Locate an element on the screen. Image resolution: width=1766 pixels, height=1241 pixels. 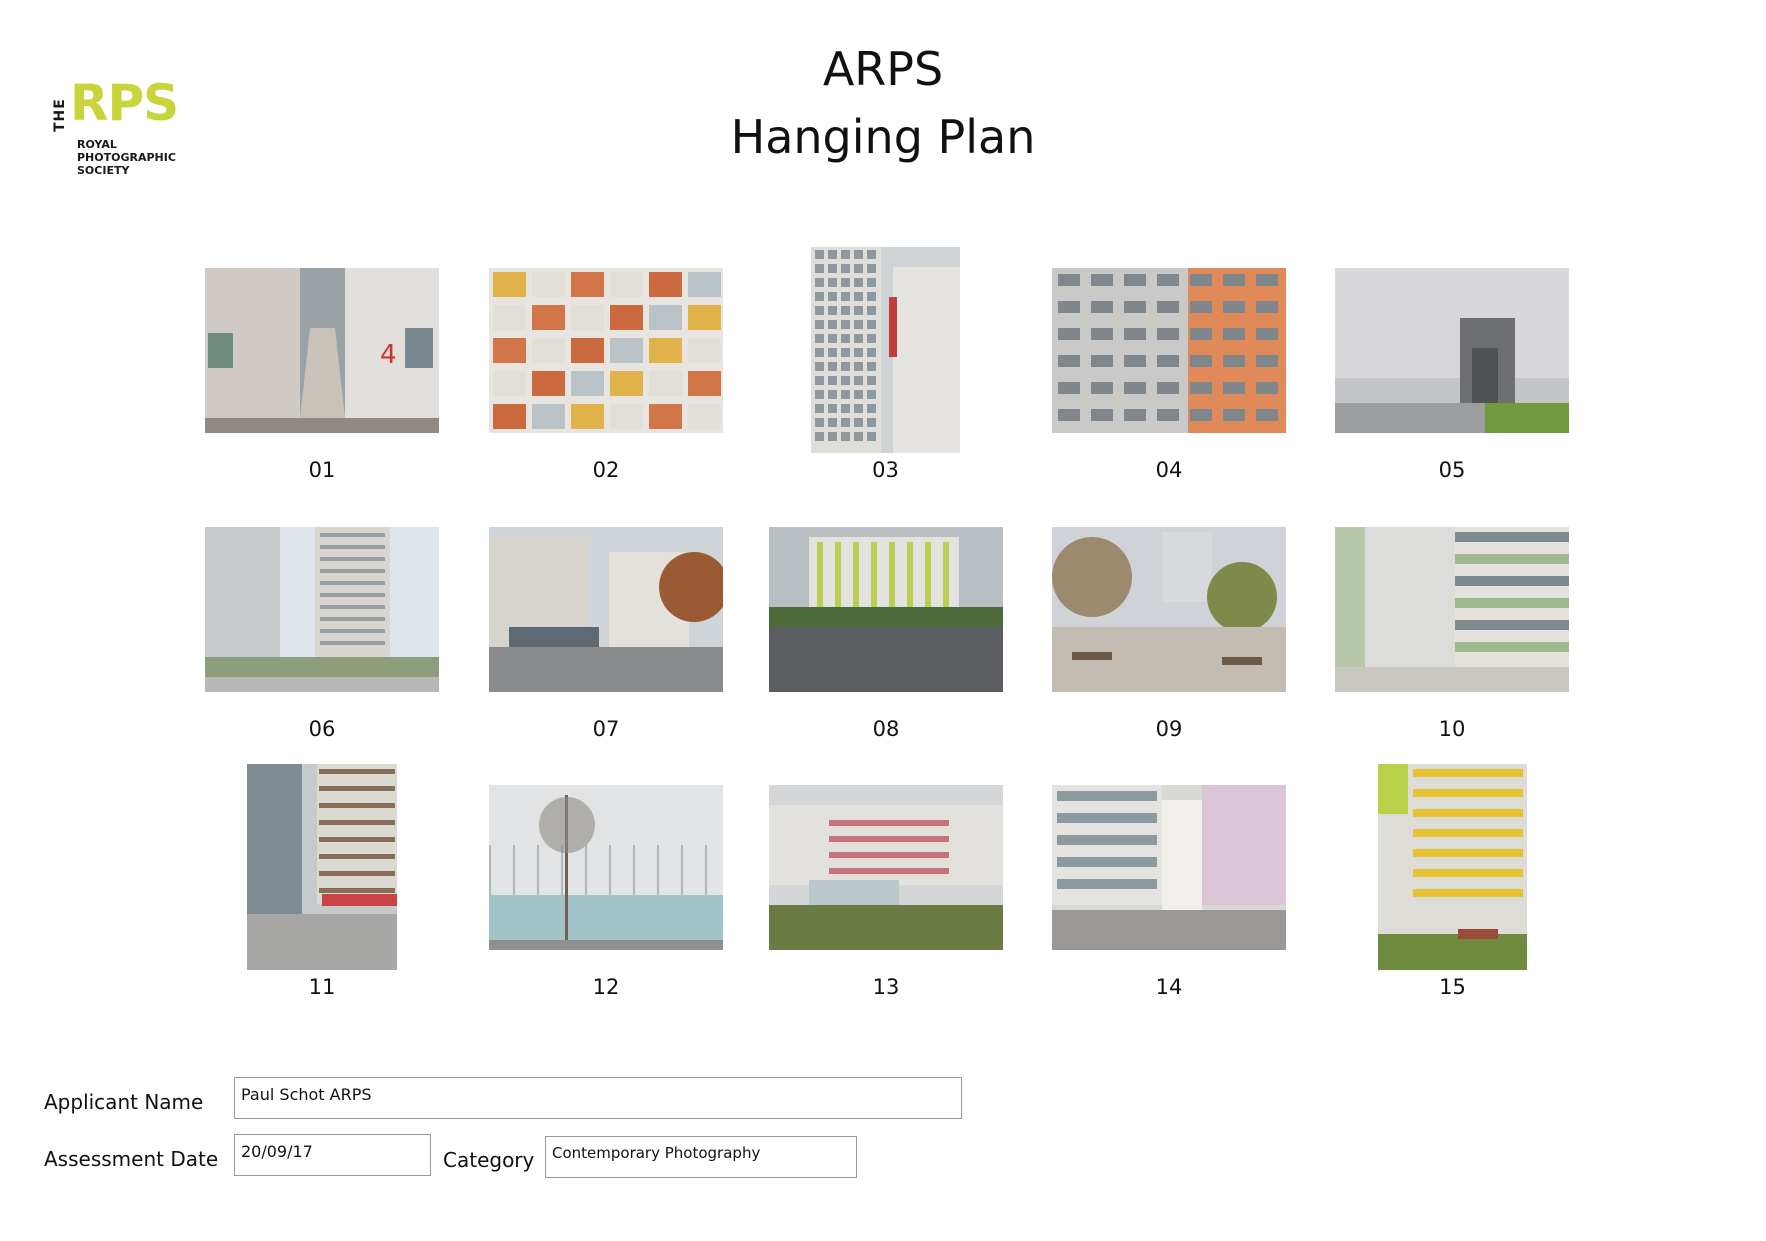
photo-label-04: 04 is located at coordinates (1169, 470).